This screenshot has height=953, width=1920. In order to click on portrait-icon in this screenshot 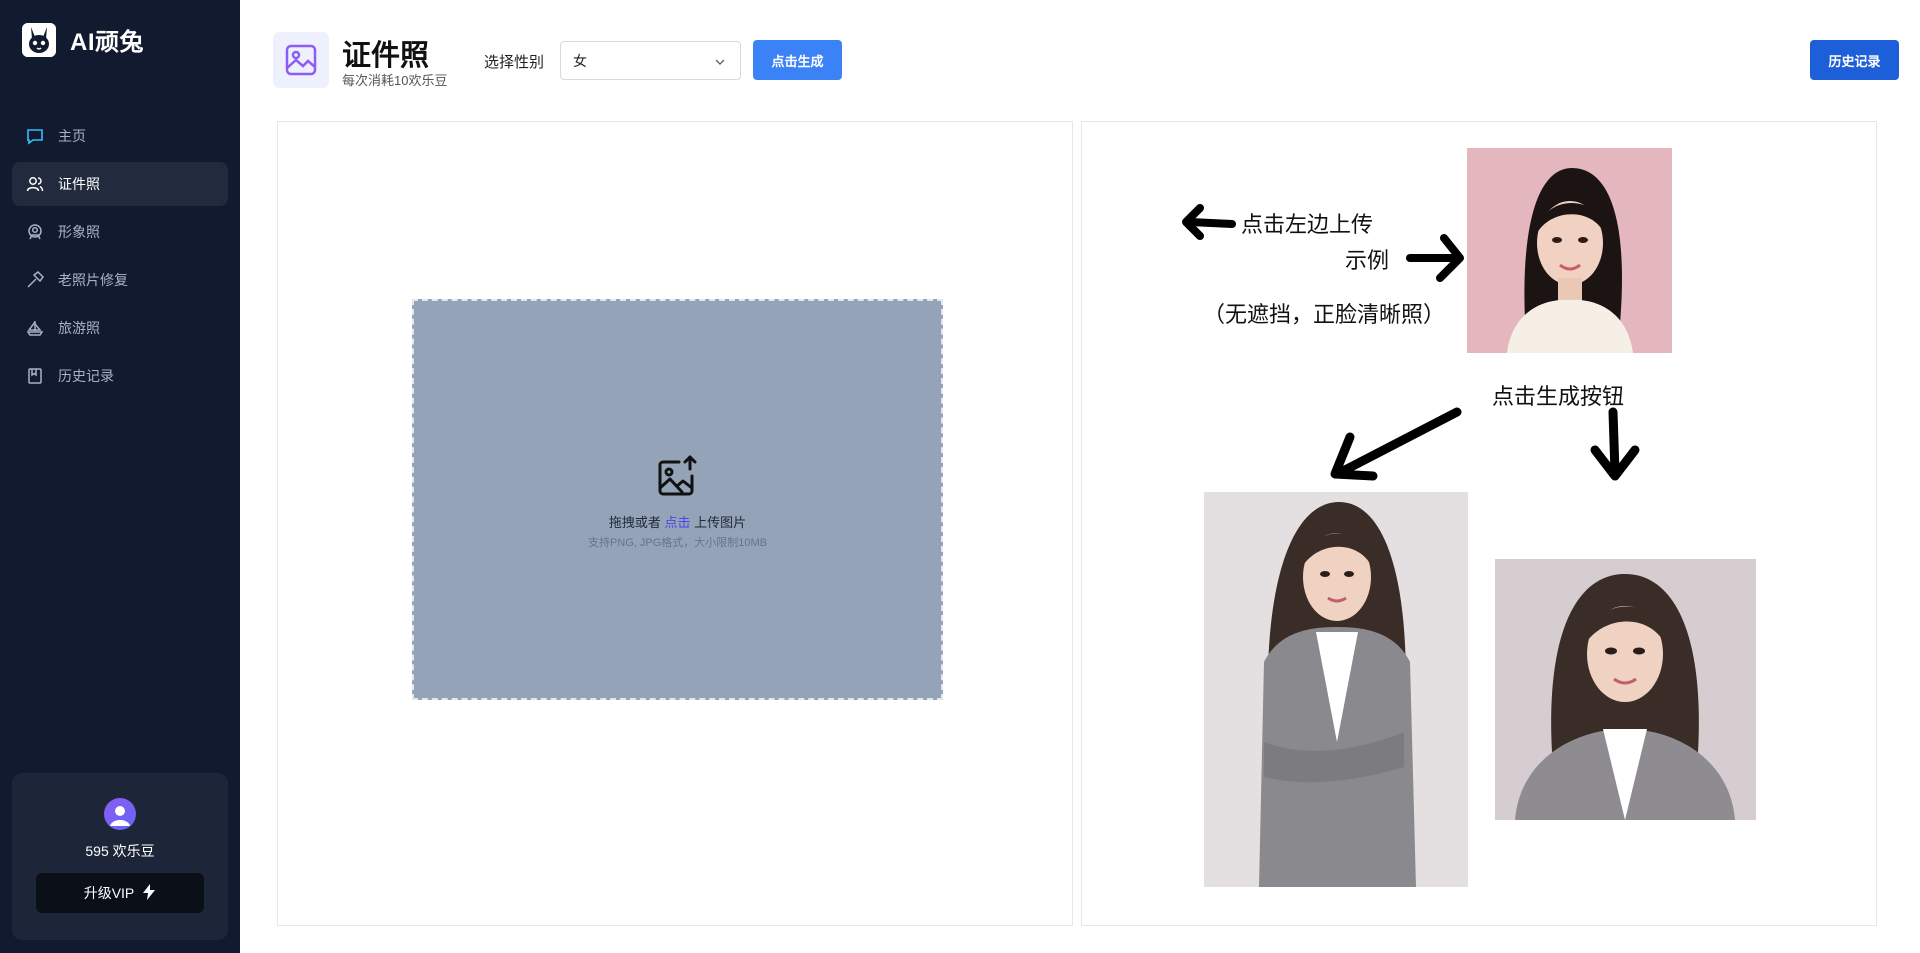, I will do `click(35, 232)`.